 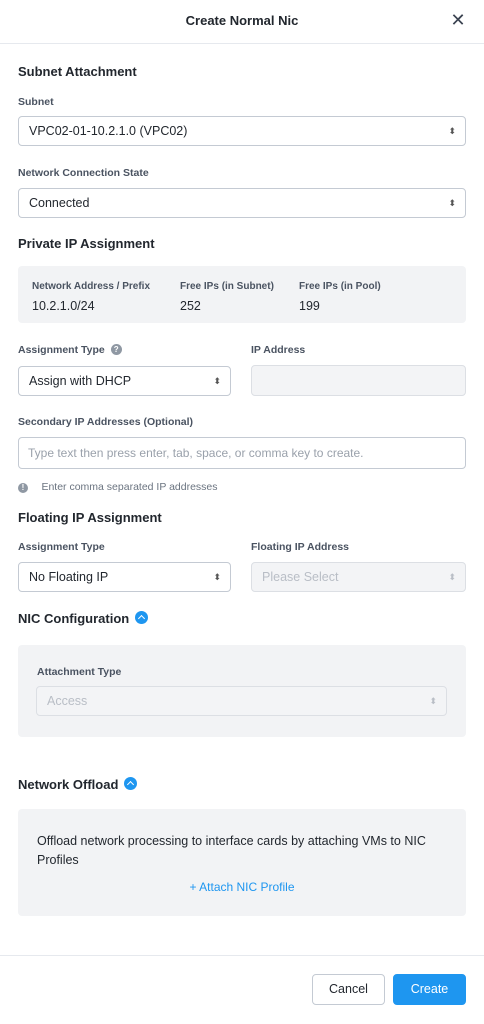 I want to click on subnet-attachment-heading: Subnet Attachment, so click(x=77, y=71).